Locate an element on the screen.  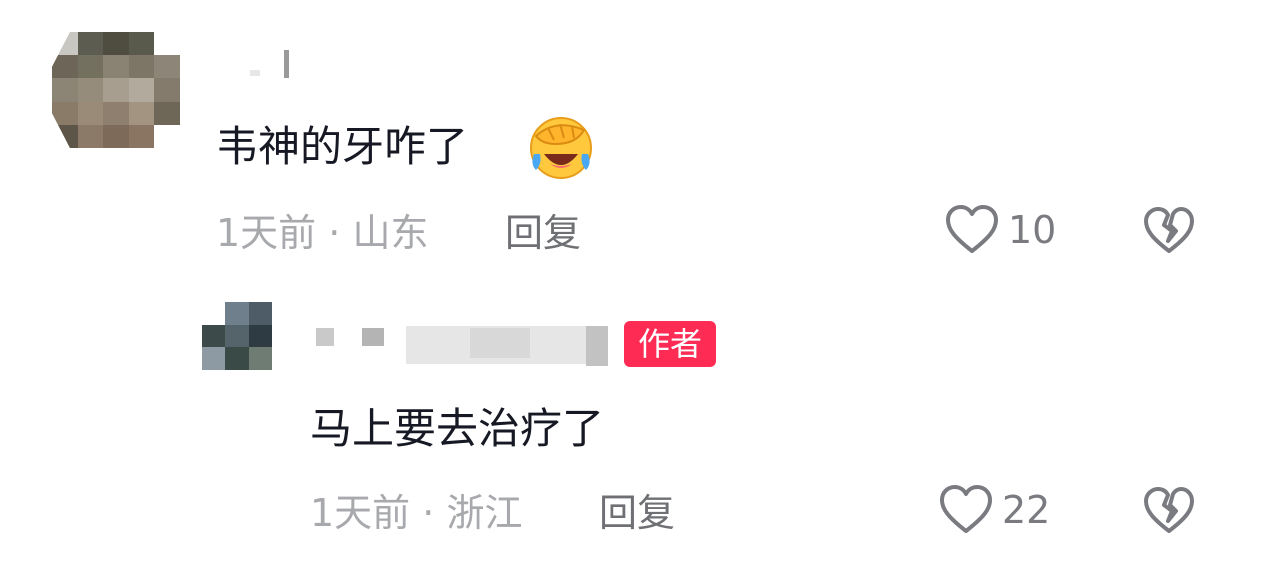
comment-text: 韦神的牙咋了 is located at coordinates (342, 146).